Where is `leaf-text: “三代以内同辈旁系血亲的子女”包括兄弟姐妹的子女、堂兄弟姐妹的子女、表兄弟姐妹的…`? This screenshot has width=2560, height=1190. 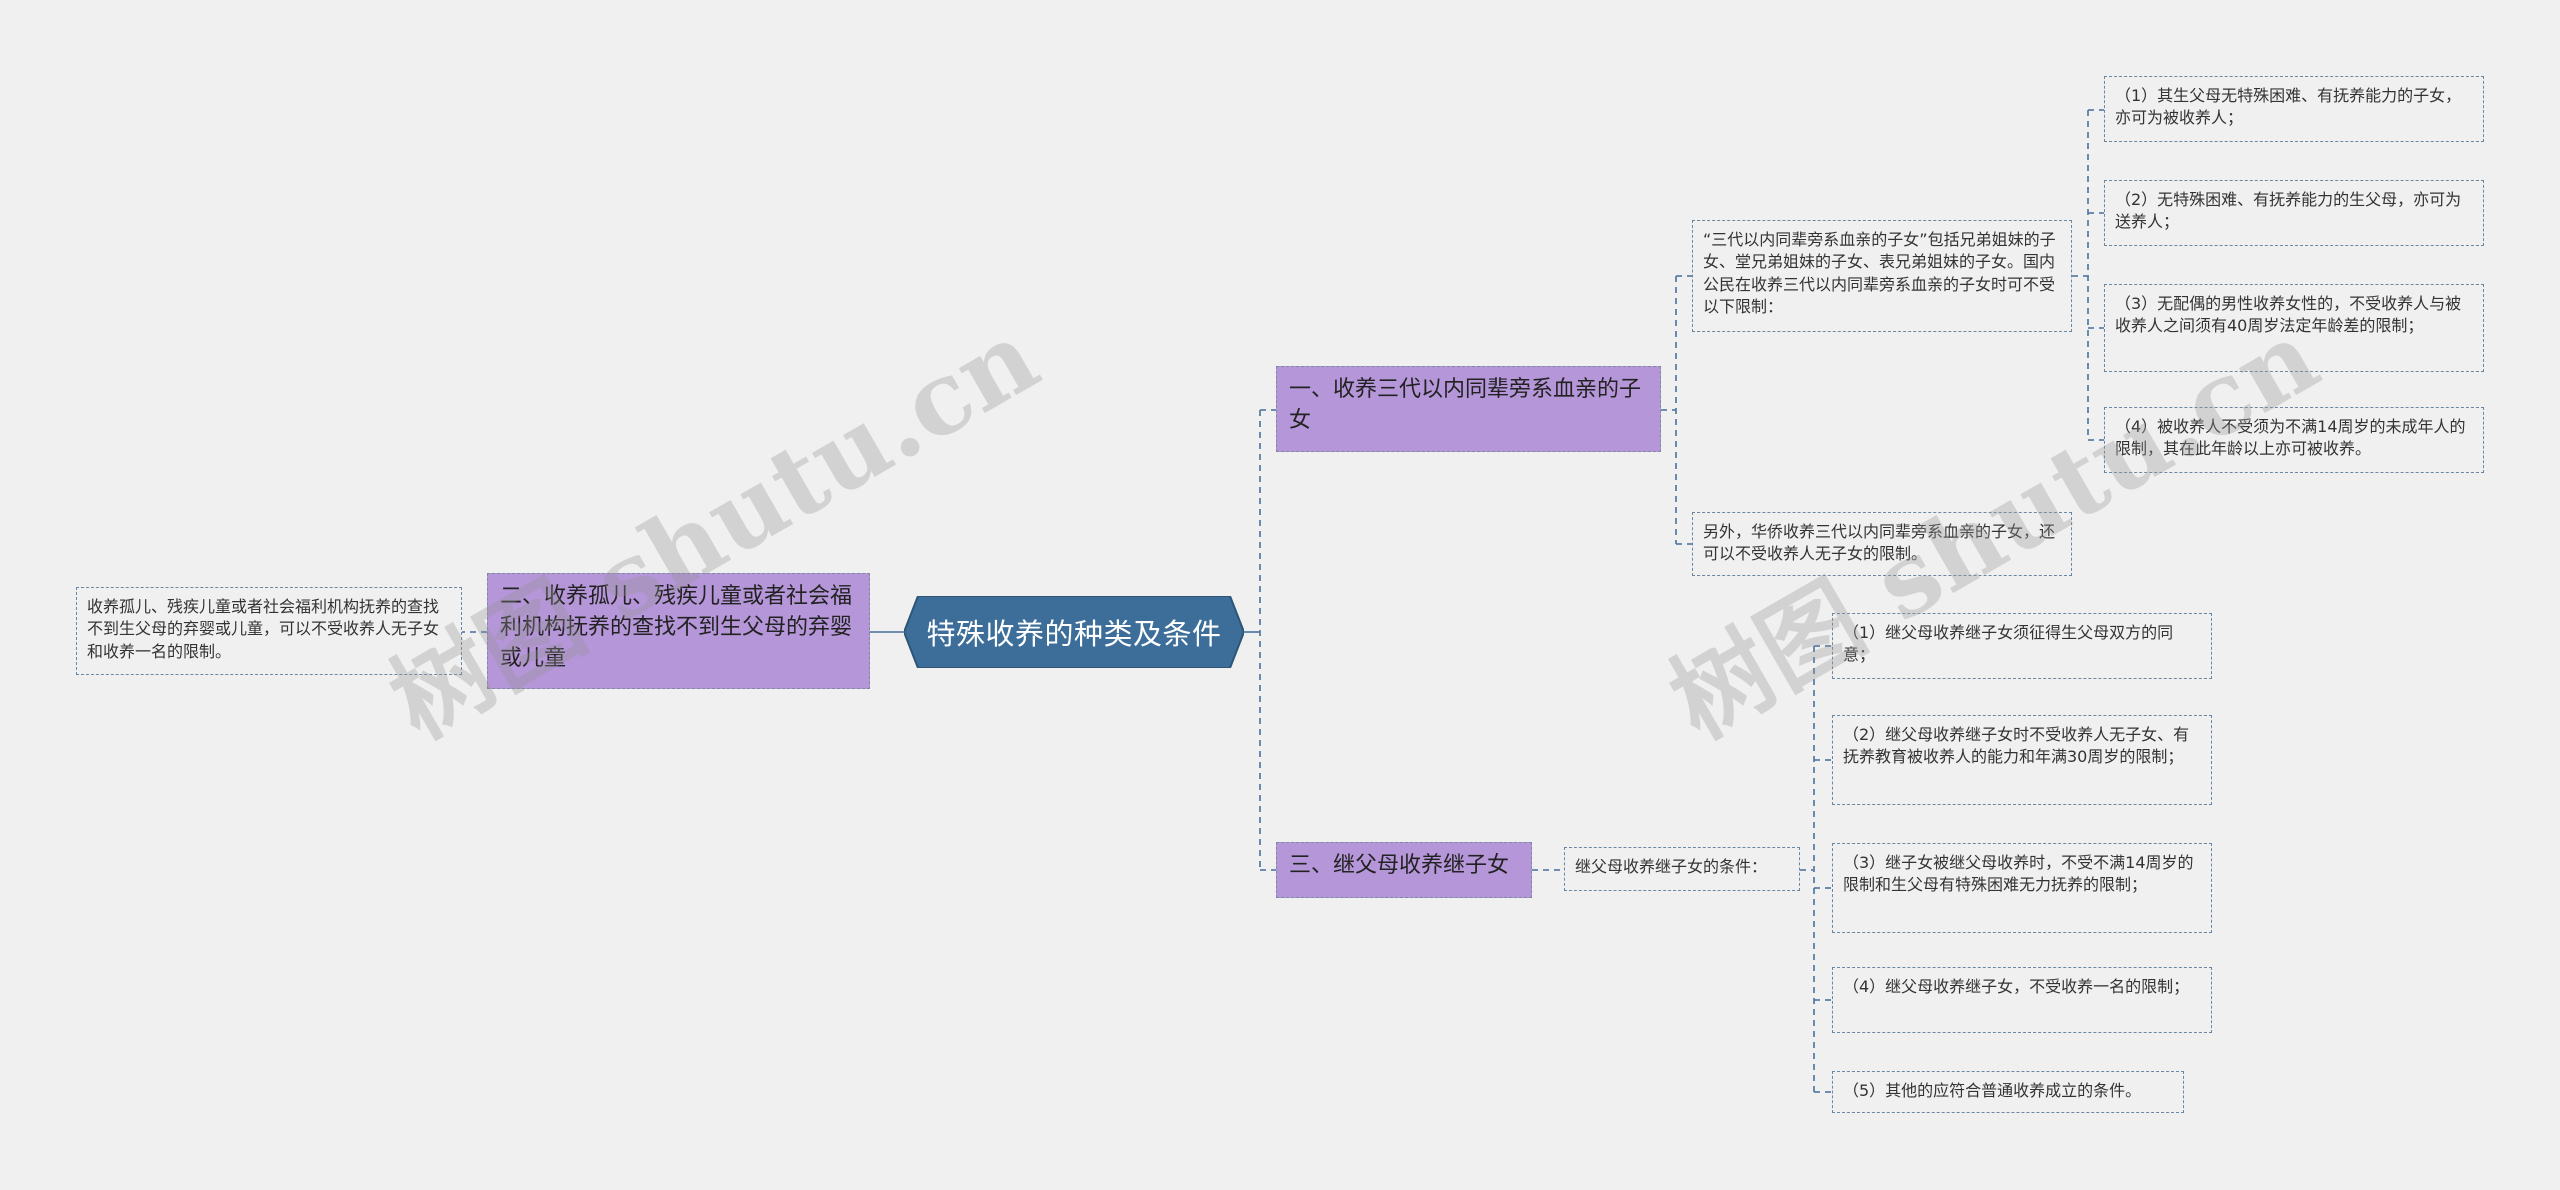 leaf-text: “三代以内同辈旁系血亲的子女”包括兄弟姐妹的子女、堂兄弟姐妹的子女、表兄弟姐妹的… is located at coordinates (1879, 273).